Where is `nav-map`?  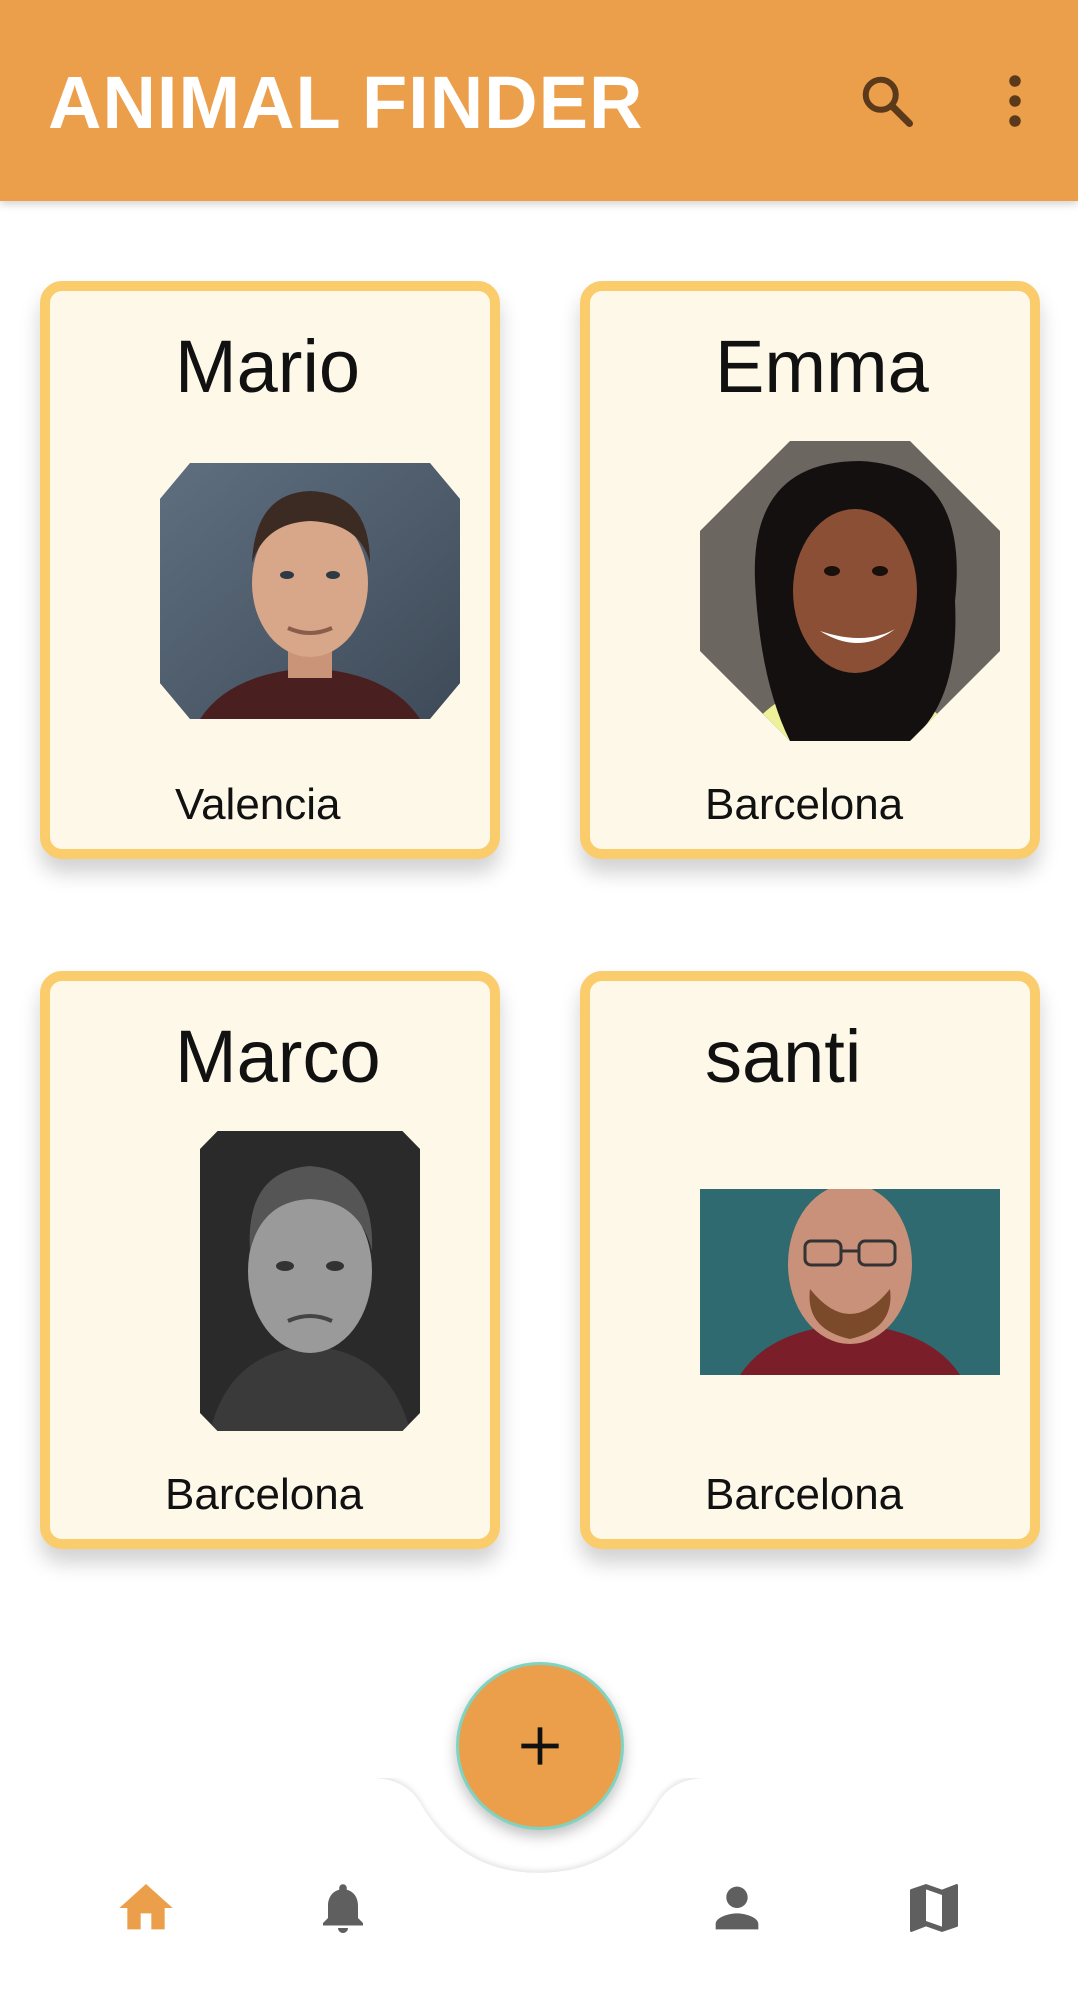
nav-map is located at coordinates (934, 1908).